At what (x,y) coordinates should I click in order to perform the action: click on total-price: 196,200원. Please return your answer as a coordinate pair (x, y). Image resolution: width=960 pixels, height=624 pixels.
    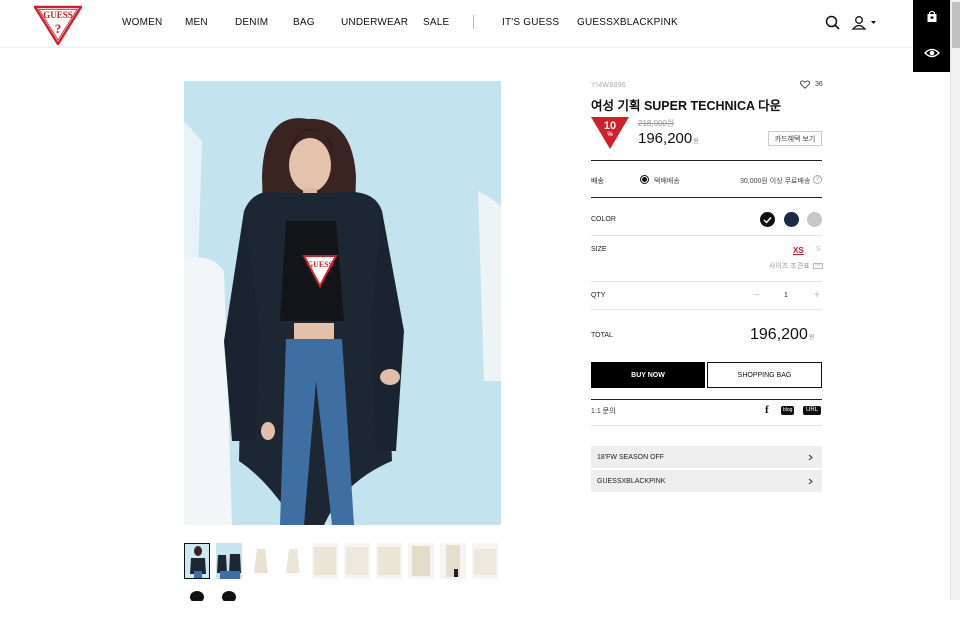
    Looking at the image, I should click on (782, 334).